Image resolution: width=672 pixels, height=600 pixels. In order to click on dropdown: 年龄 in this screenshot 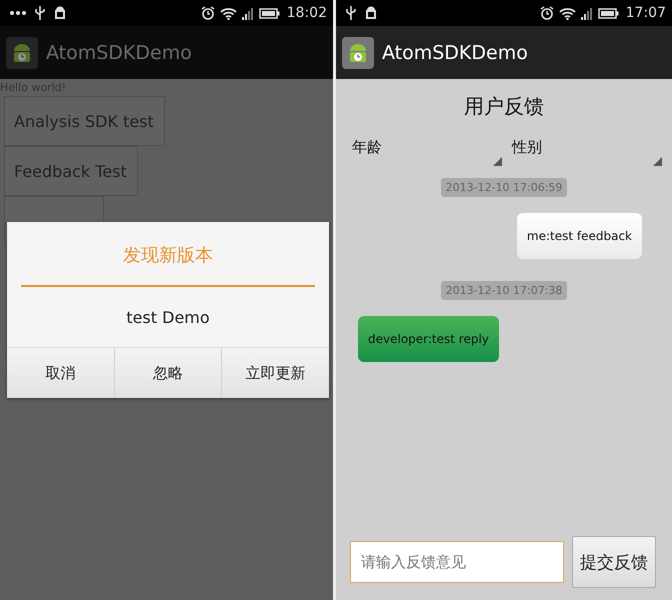, I will do `click(427, 151)`.